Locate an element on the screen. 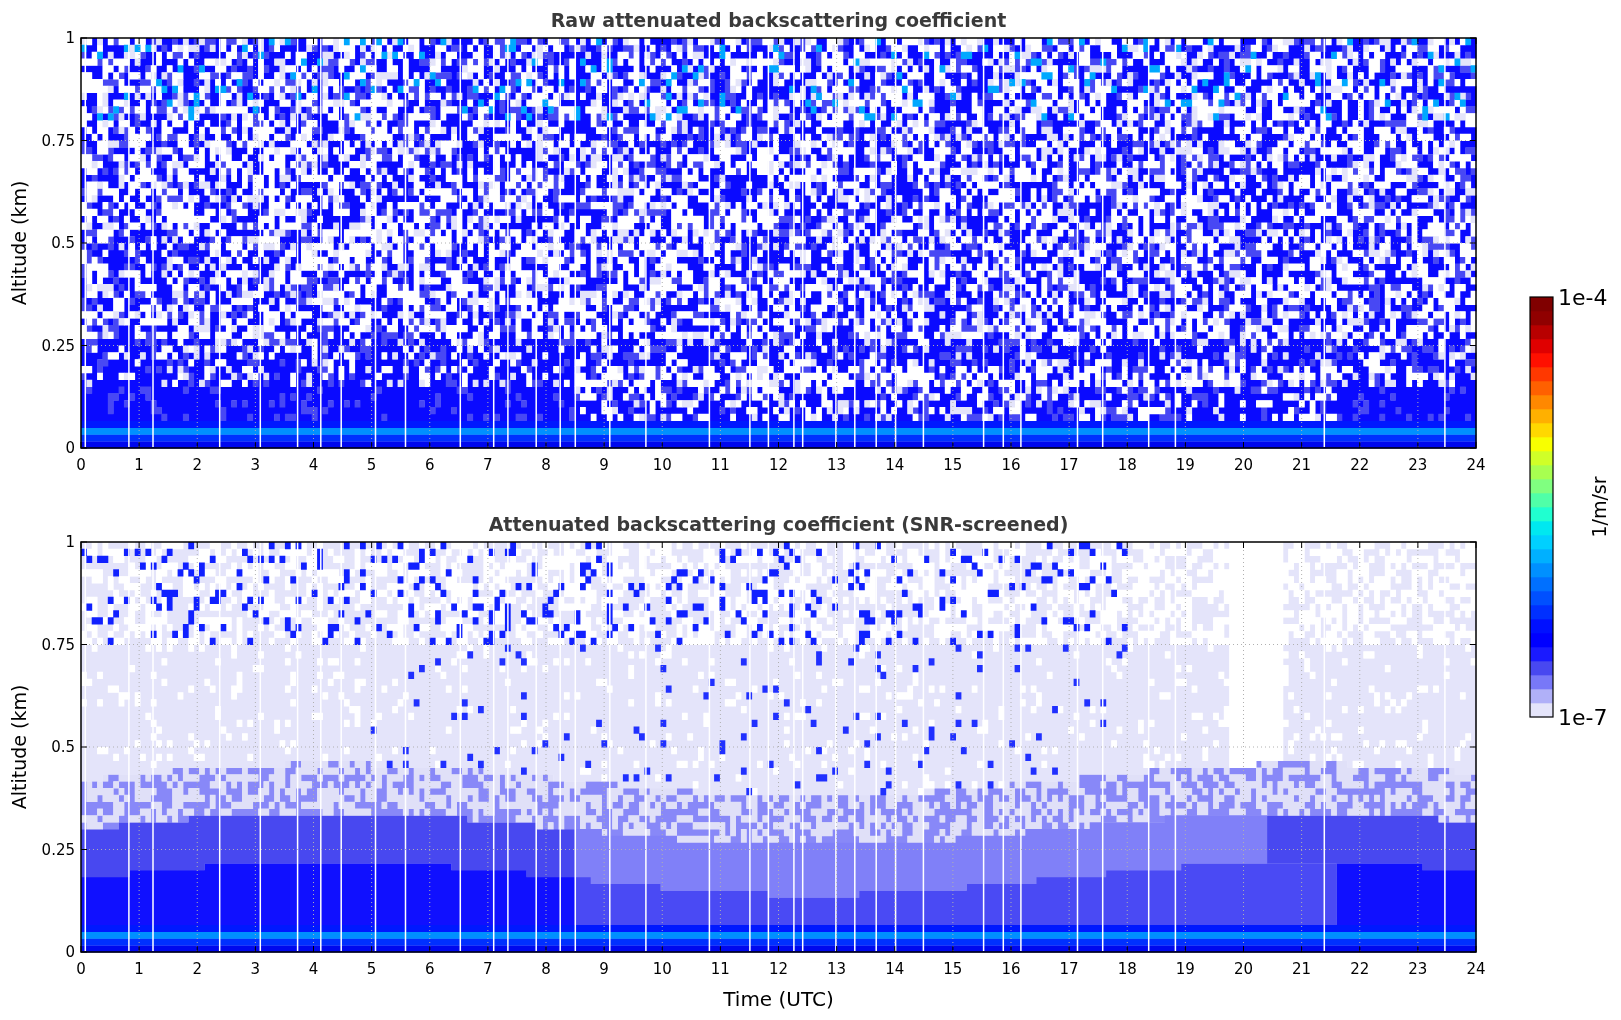  chart-title: Raw attenuated backscattering coefficient is located at coordinates (778, 20).